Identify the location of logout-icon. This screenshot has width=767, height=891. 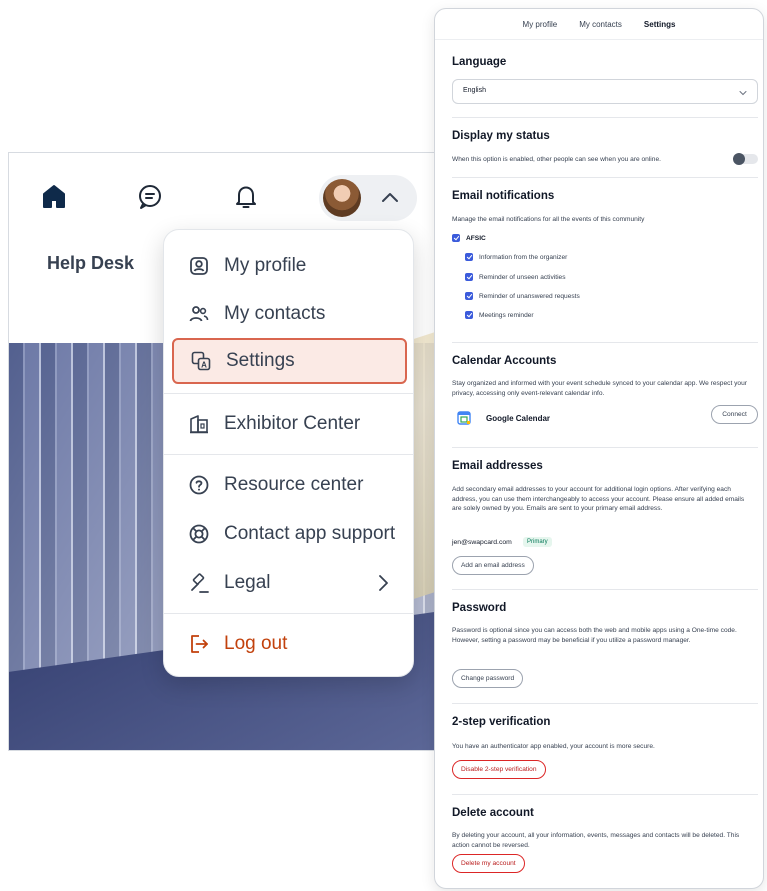
(199, 644).